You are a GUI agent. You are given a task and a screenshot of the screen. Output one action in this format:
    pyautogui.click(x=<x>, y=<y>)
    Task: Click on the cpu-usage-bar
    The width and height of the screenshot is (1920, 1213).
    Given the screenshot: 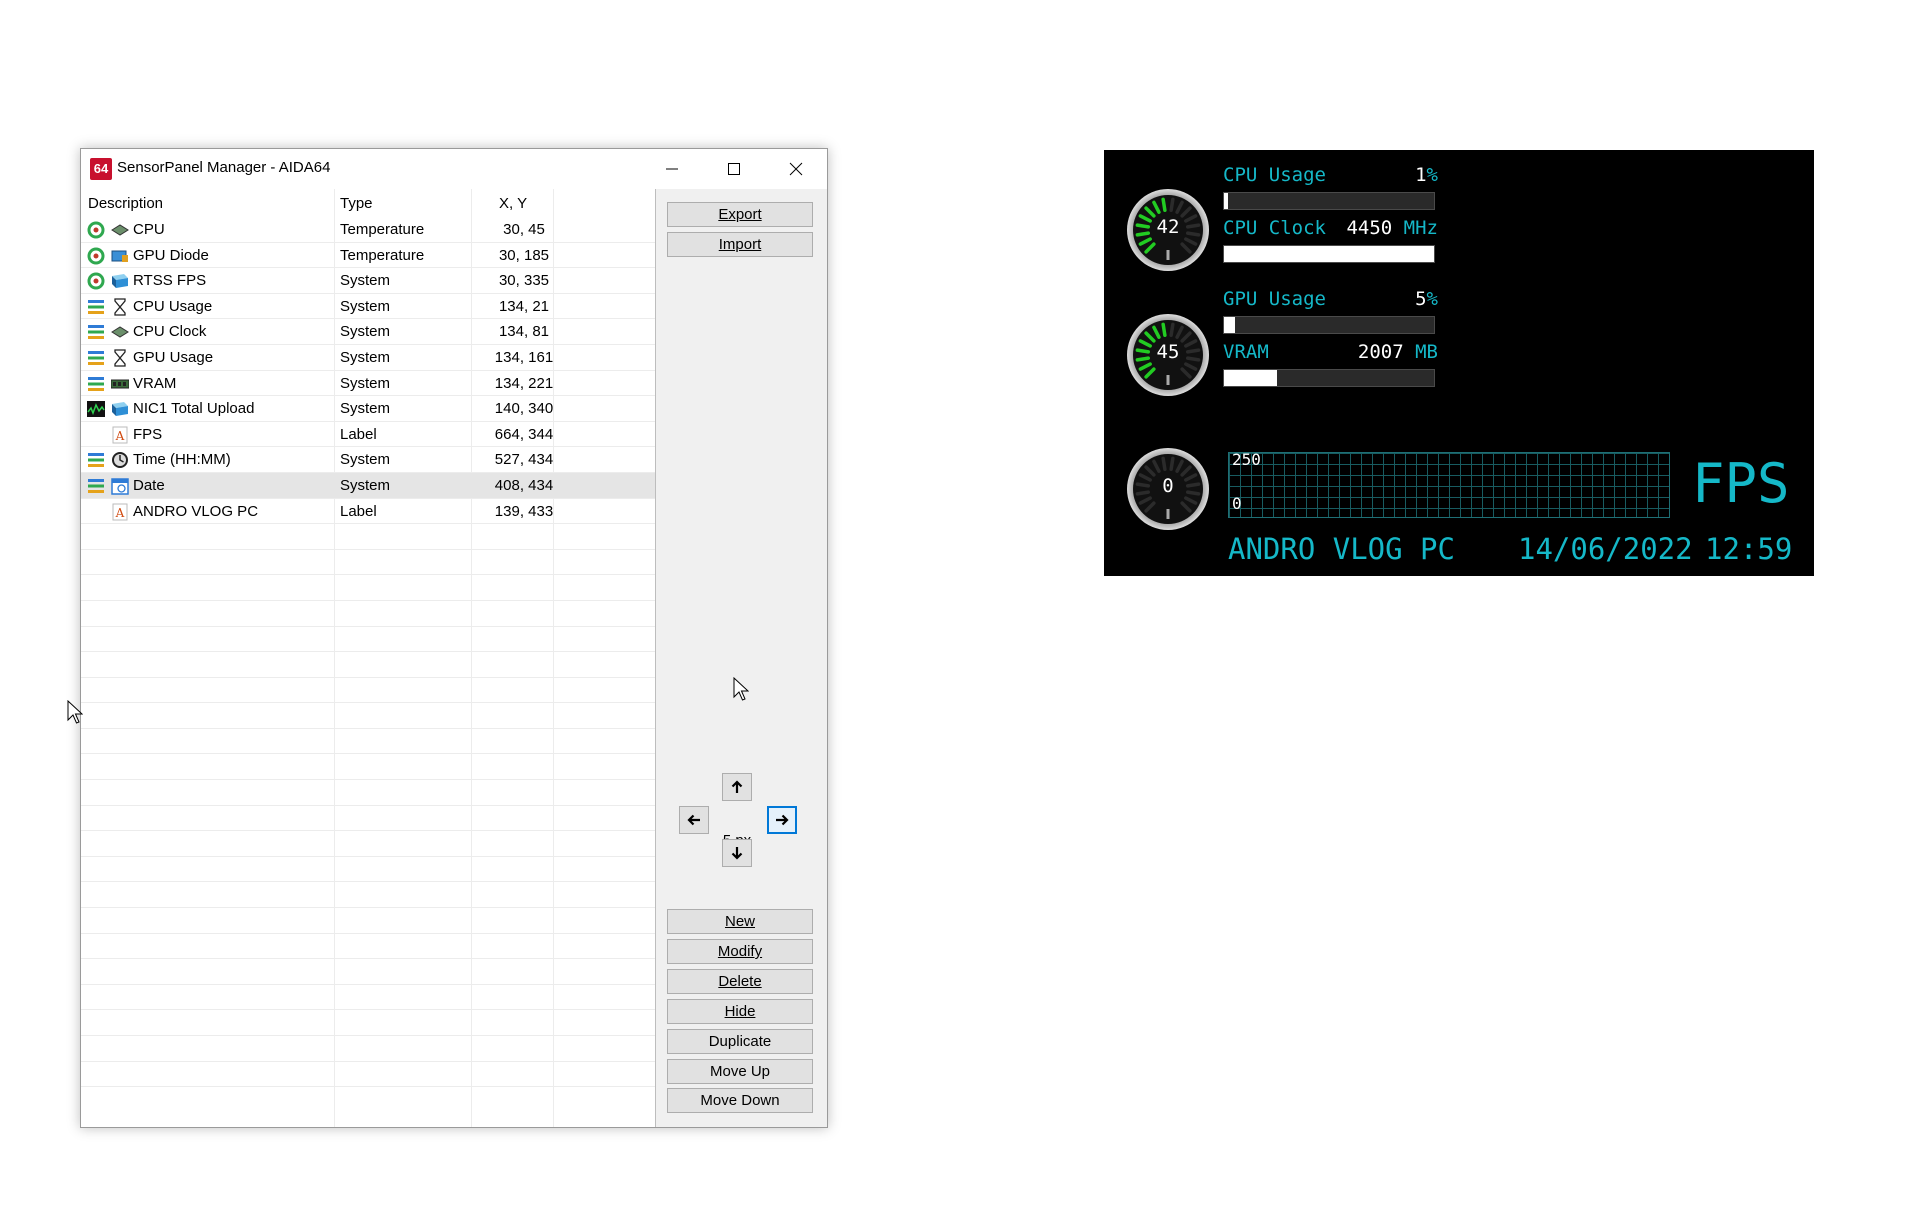 What is the action you would take?
    pyautogui.click(x=1329, y=201)
    